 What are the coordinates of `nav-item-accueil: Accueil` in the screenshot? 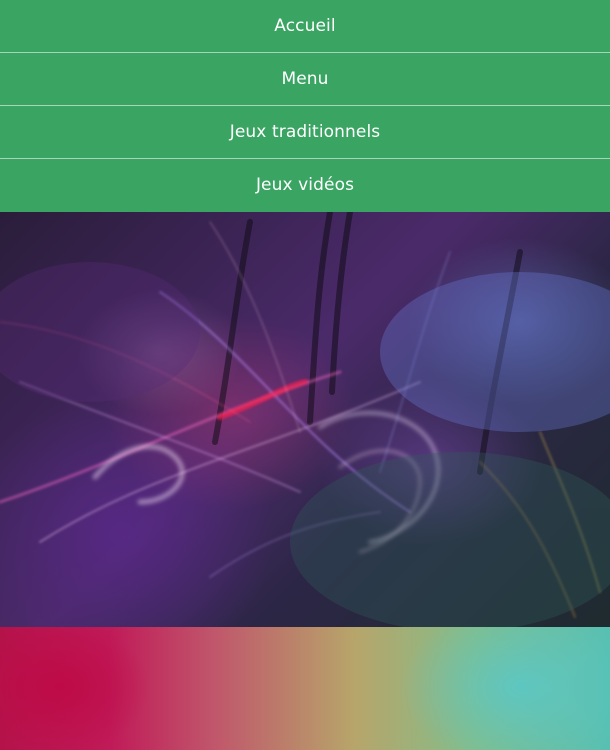 It's located at (305, 26).